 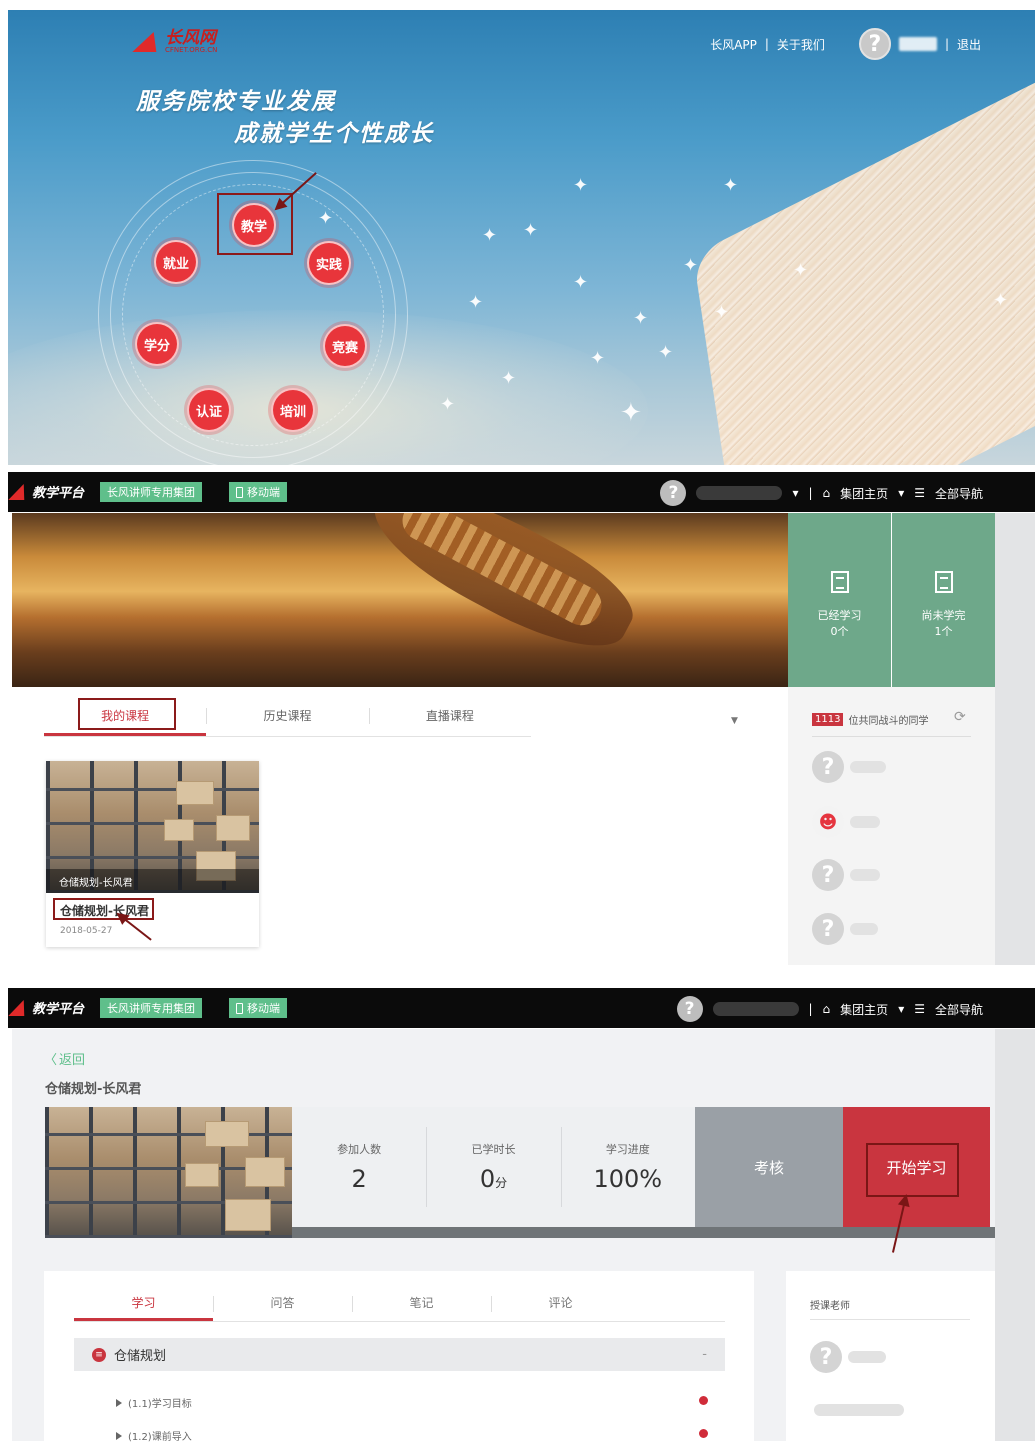 I want to click on course-content-card: 学习 问答 笔记 评论 ≡ 仓储规划 - (1.1)学习目标 (1.2)课前导入, so click(x=399, y=1357).